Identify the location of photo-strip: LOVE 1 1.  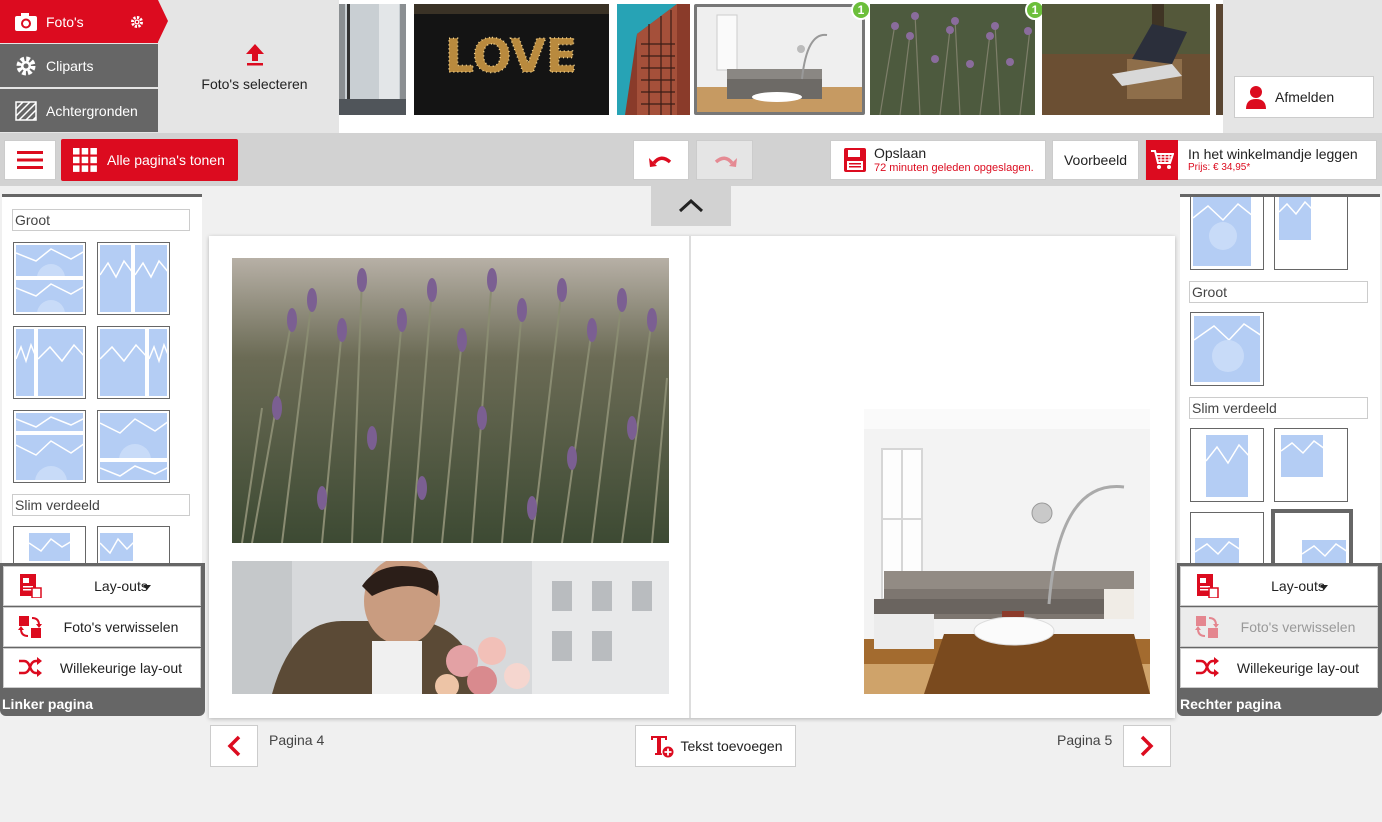
(781, 66).